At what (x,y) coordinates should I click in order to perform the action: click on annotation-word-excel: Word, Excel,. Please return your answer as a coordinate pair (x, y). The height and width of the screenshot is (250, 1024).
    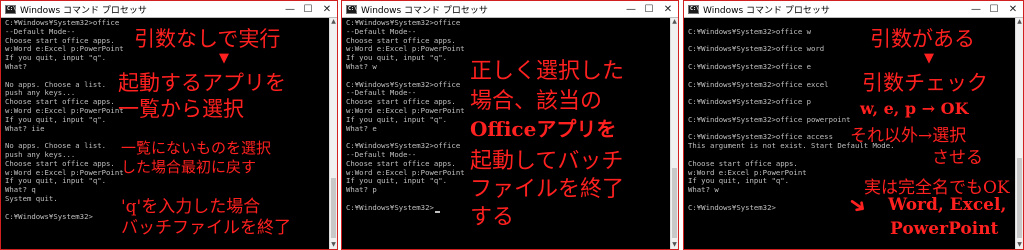
    Looking at the image, I should click on (947, 205).